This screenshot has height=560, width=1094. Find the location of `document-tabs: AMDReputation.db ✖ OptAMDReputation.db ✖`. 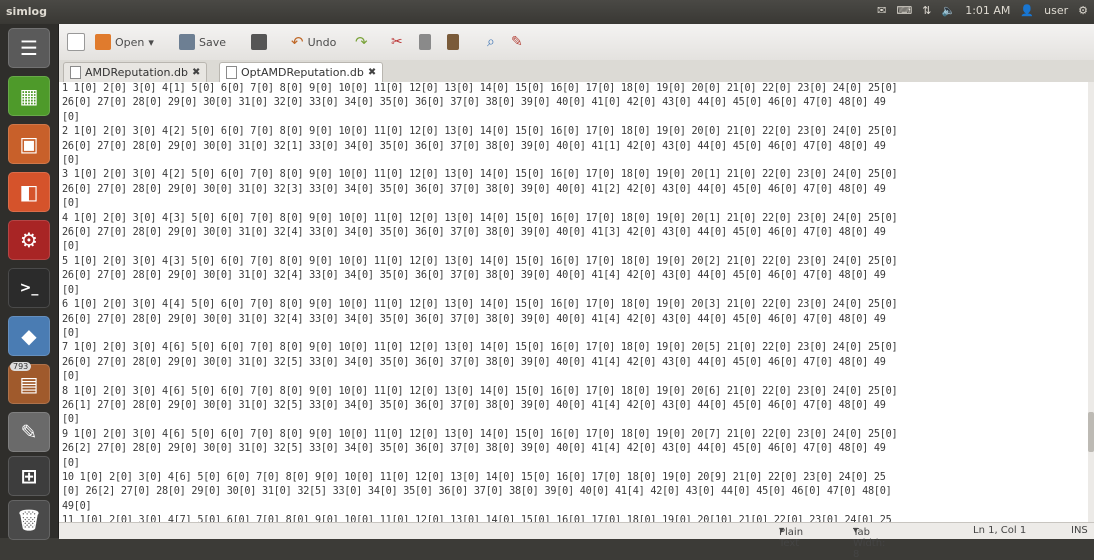

document-tabs: AMDReputation.db ✖ OptAMDReputation.db ✖ is located at coordinates (576, 71).